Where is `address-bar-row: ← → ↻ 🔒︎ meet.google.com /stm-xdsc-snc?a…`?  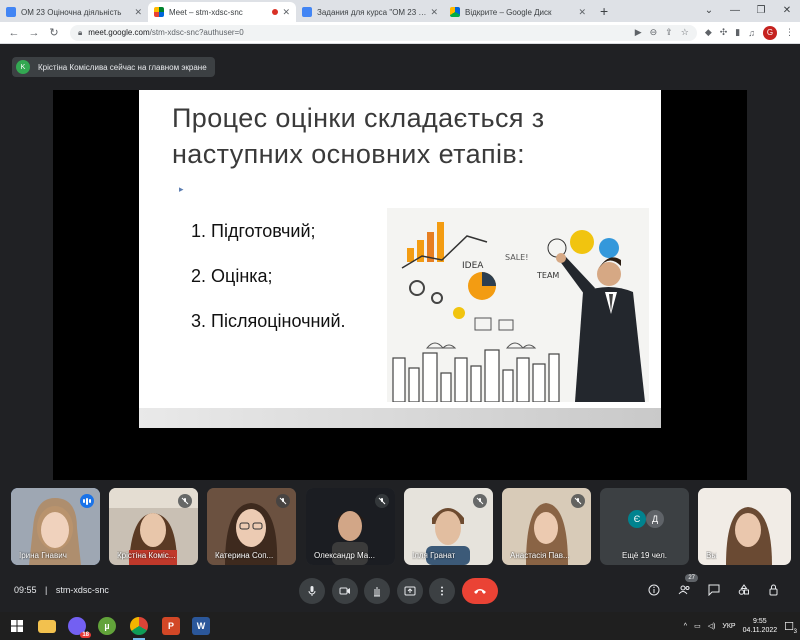
address-bar-row: ← → ↻ 🔒︎ meet.google.com /stm-xdsc-snc?a… is located at coordinates (400, 33).